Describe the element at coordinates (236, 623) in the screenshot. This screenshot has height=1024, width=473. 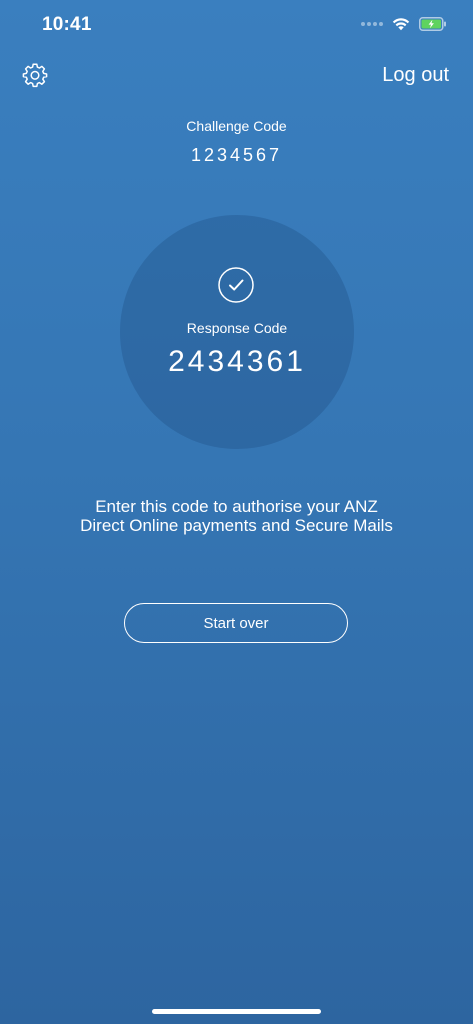
I see `start-over-button: Start over` at that location.